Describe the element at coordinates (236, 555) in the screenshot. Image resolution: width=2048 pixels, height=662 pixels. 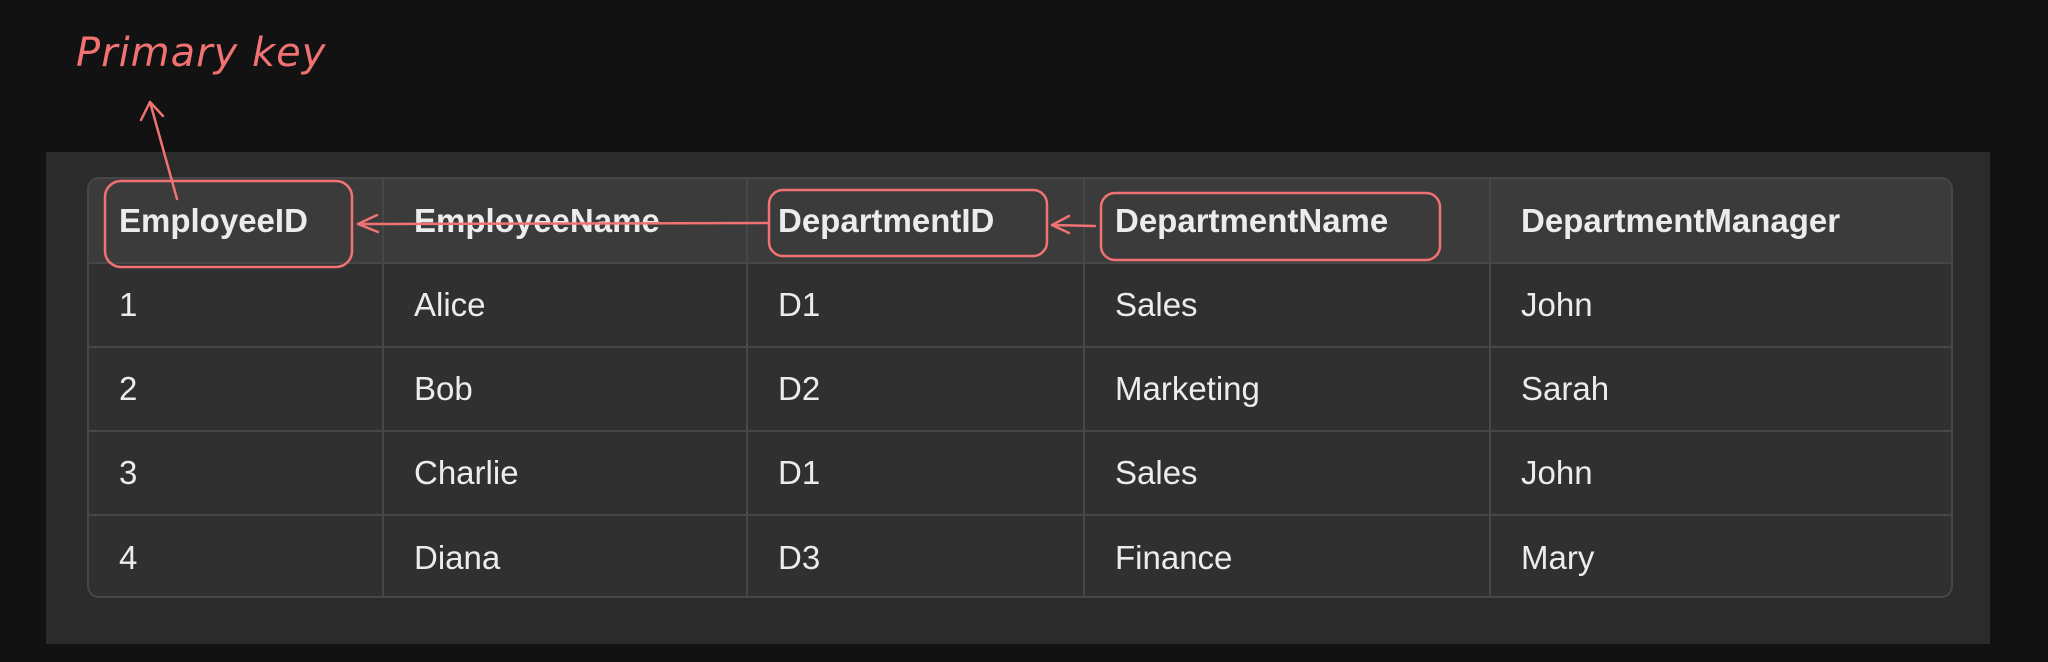
I see `cell-employee-id: 4` at that location.